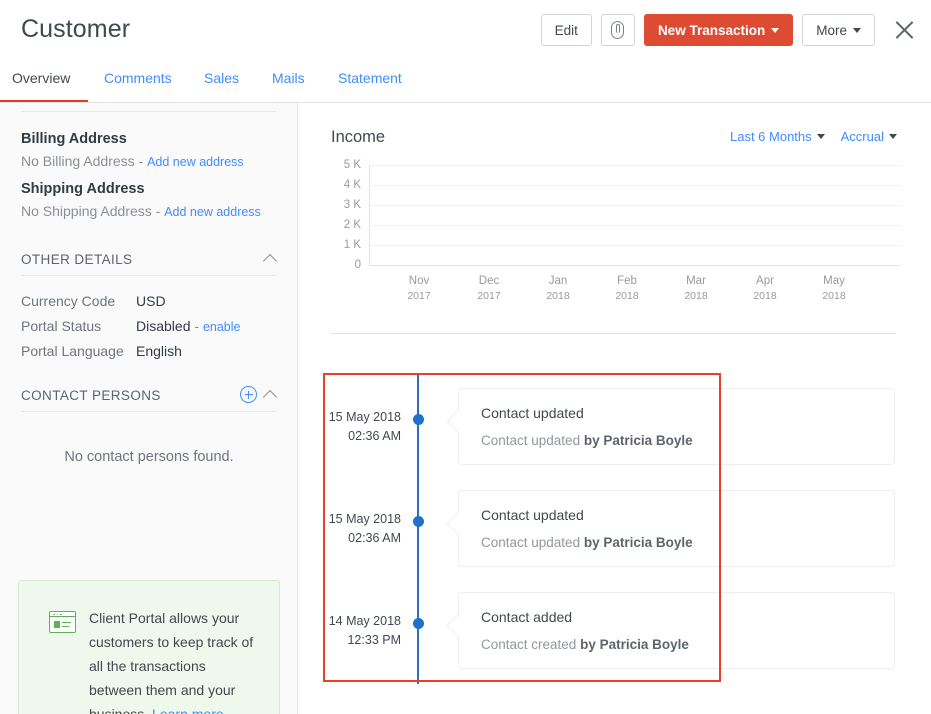 This screenshot has height=714, width=931. Describe the element at coordinates (68, 301) in the screenshot. I see `currency-code-label: Currency Code` at that location.